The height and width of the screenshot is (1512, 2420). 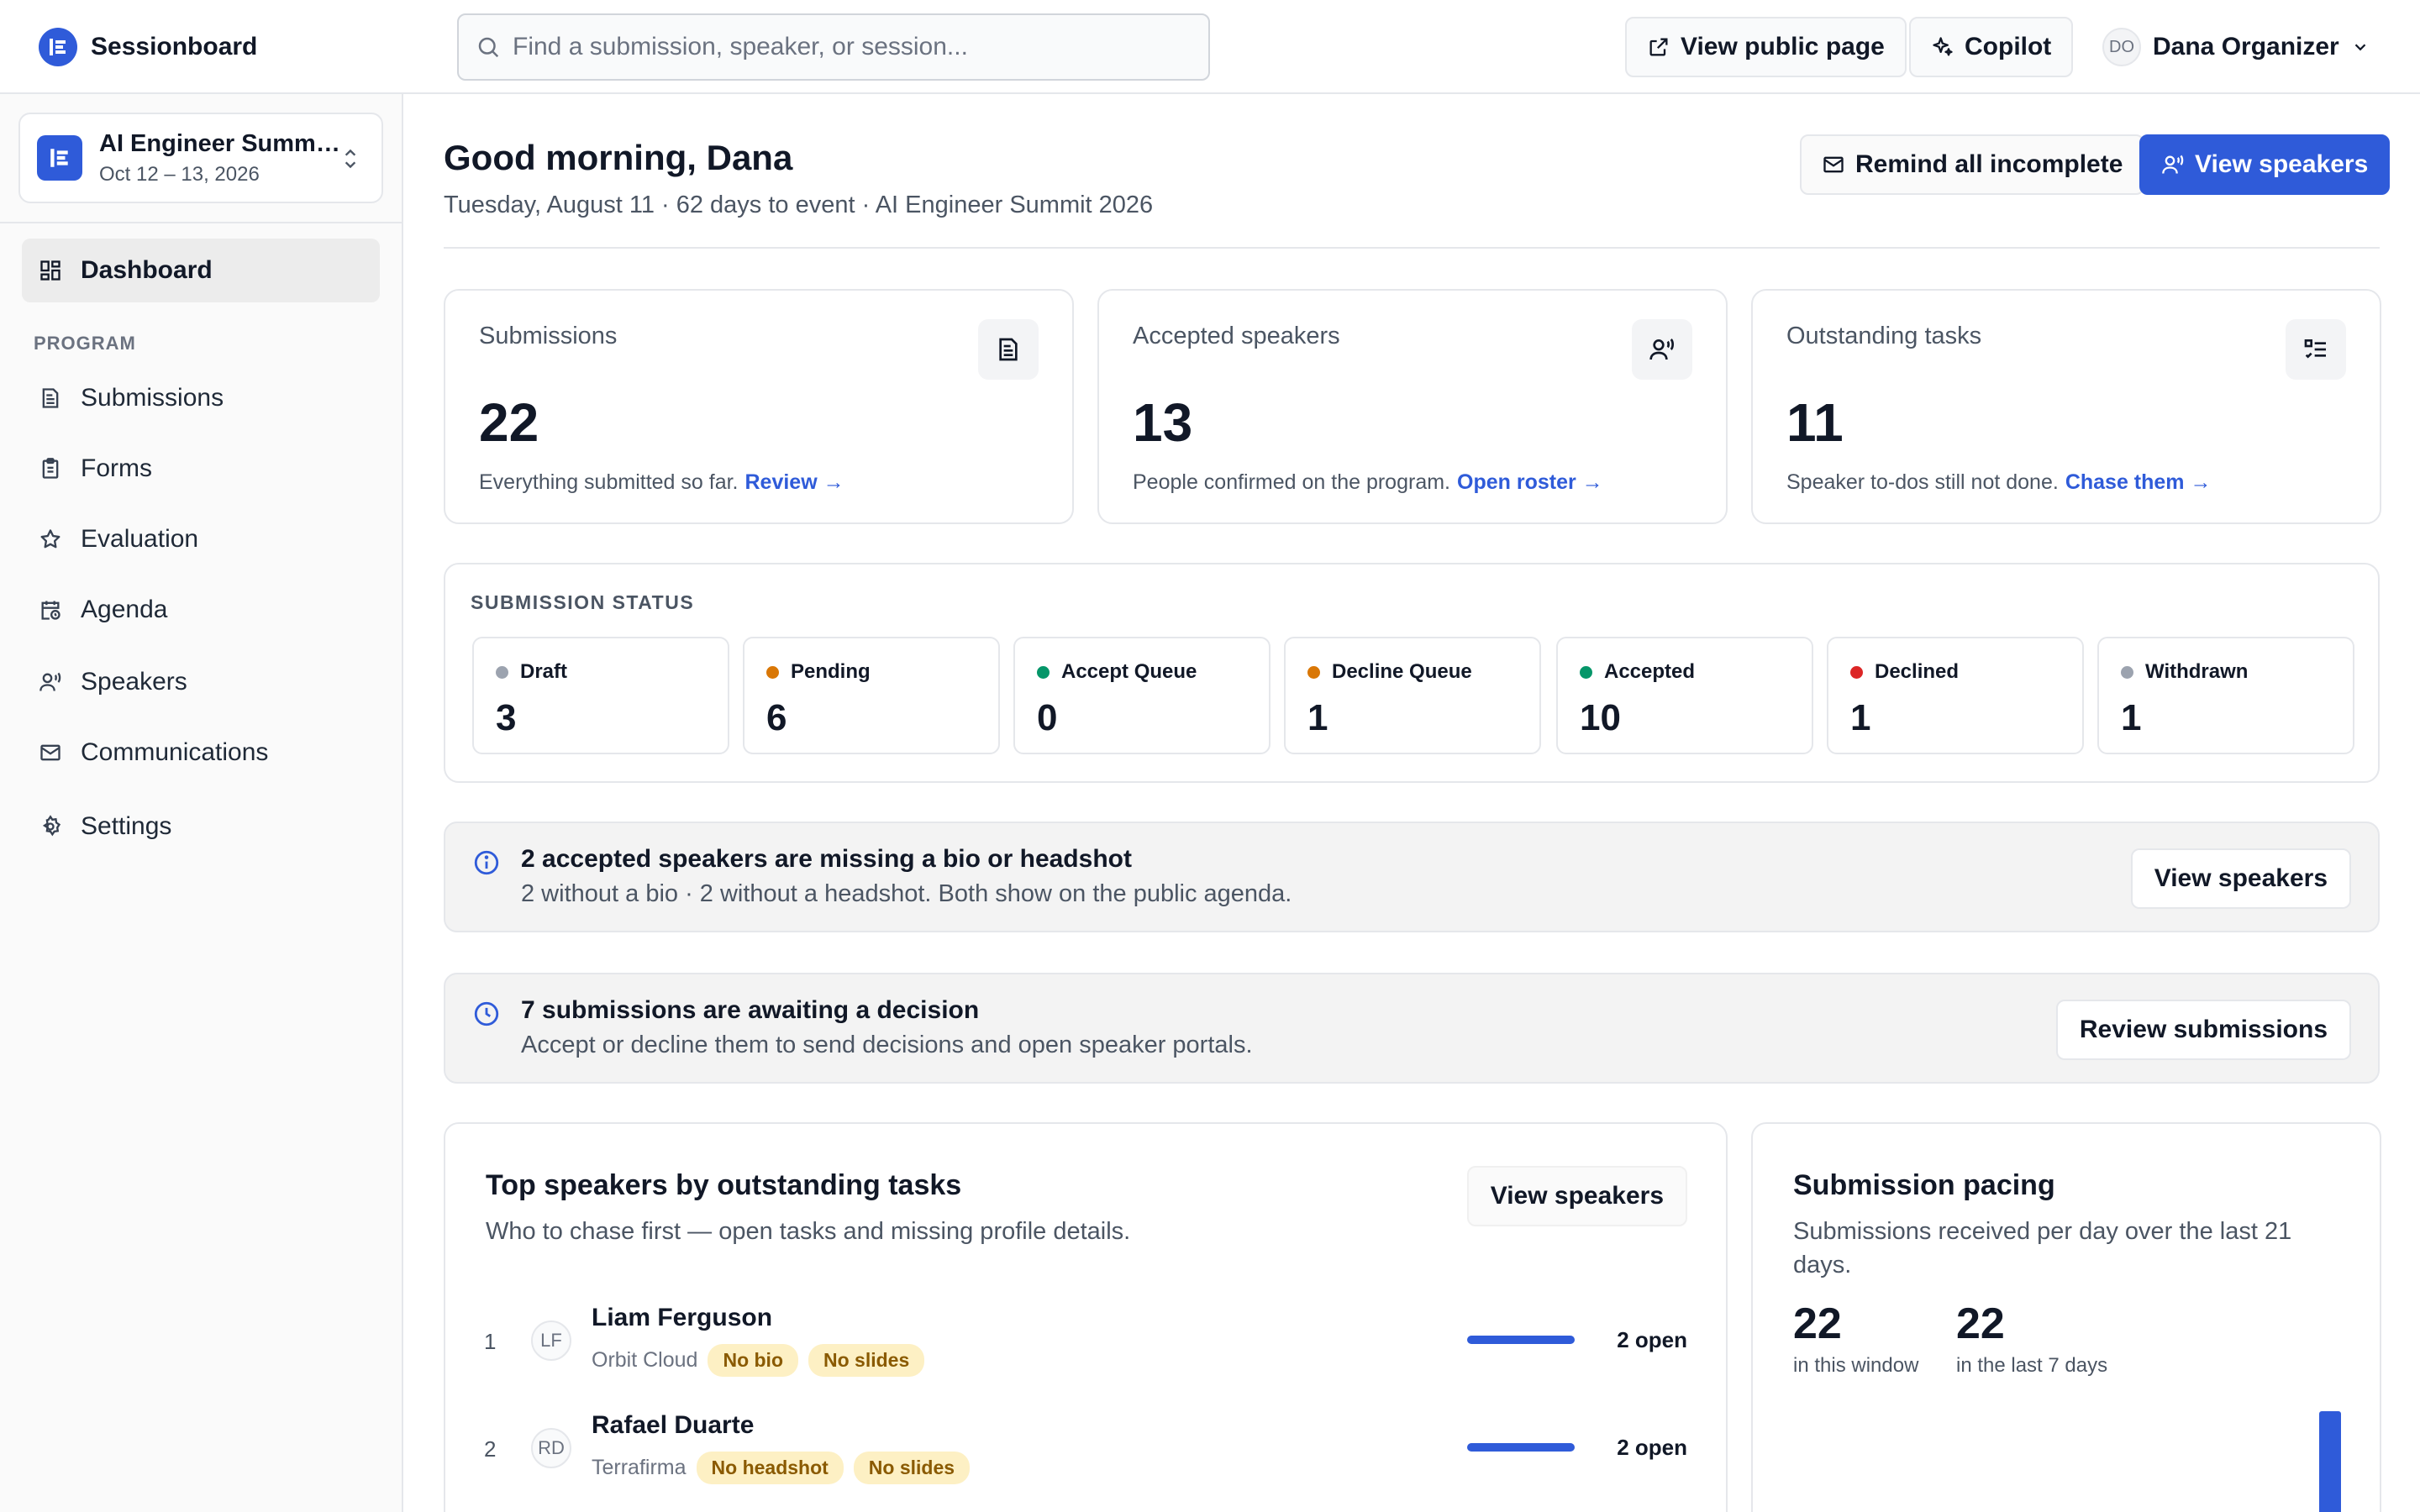 I want to click on sidebar-item-dashboard: Dashboard, so click(x=201, y=270).